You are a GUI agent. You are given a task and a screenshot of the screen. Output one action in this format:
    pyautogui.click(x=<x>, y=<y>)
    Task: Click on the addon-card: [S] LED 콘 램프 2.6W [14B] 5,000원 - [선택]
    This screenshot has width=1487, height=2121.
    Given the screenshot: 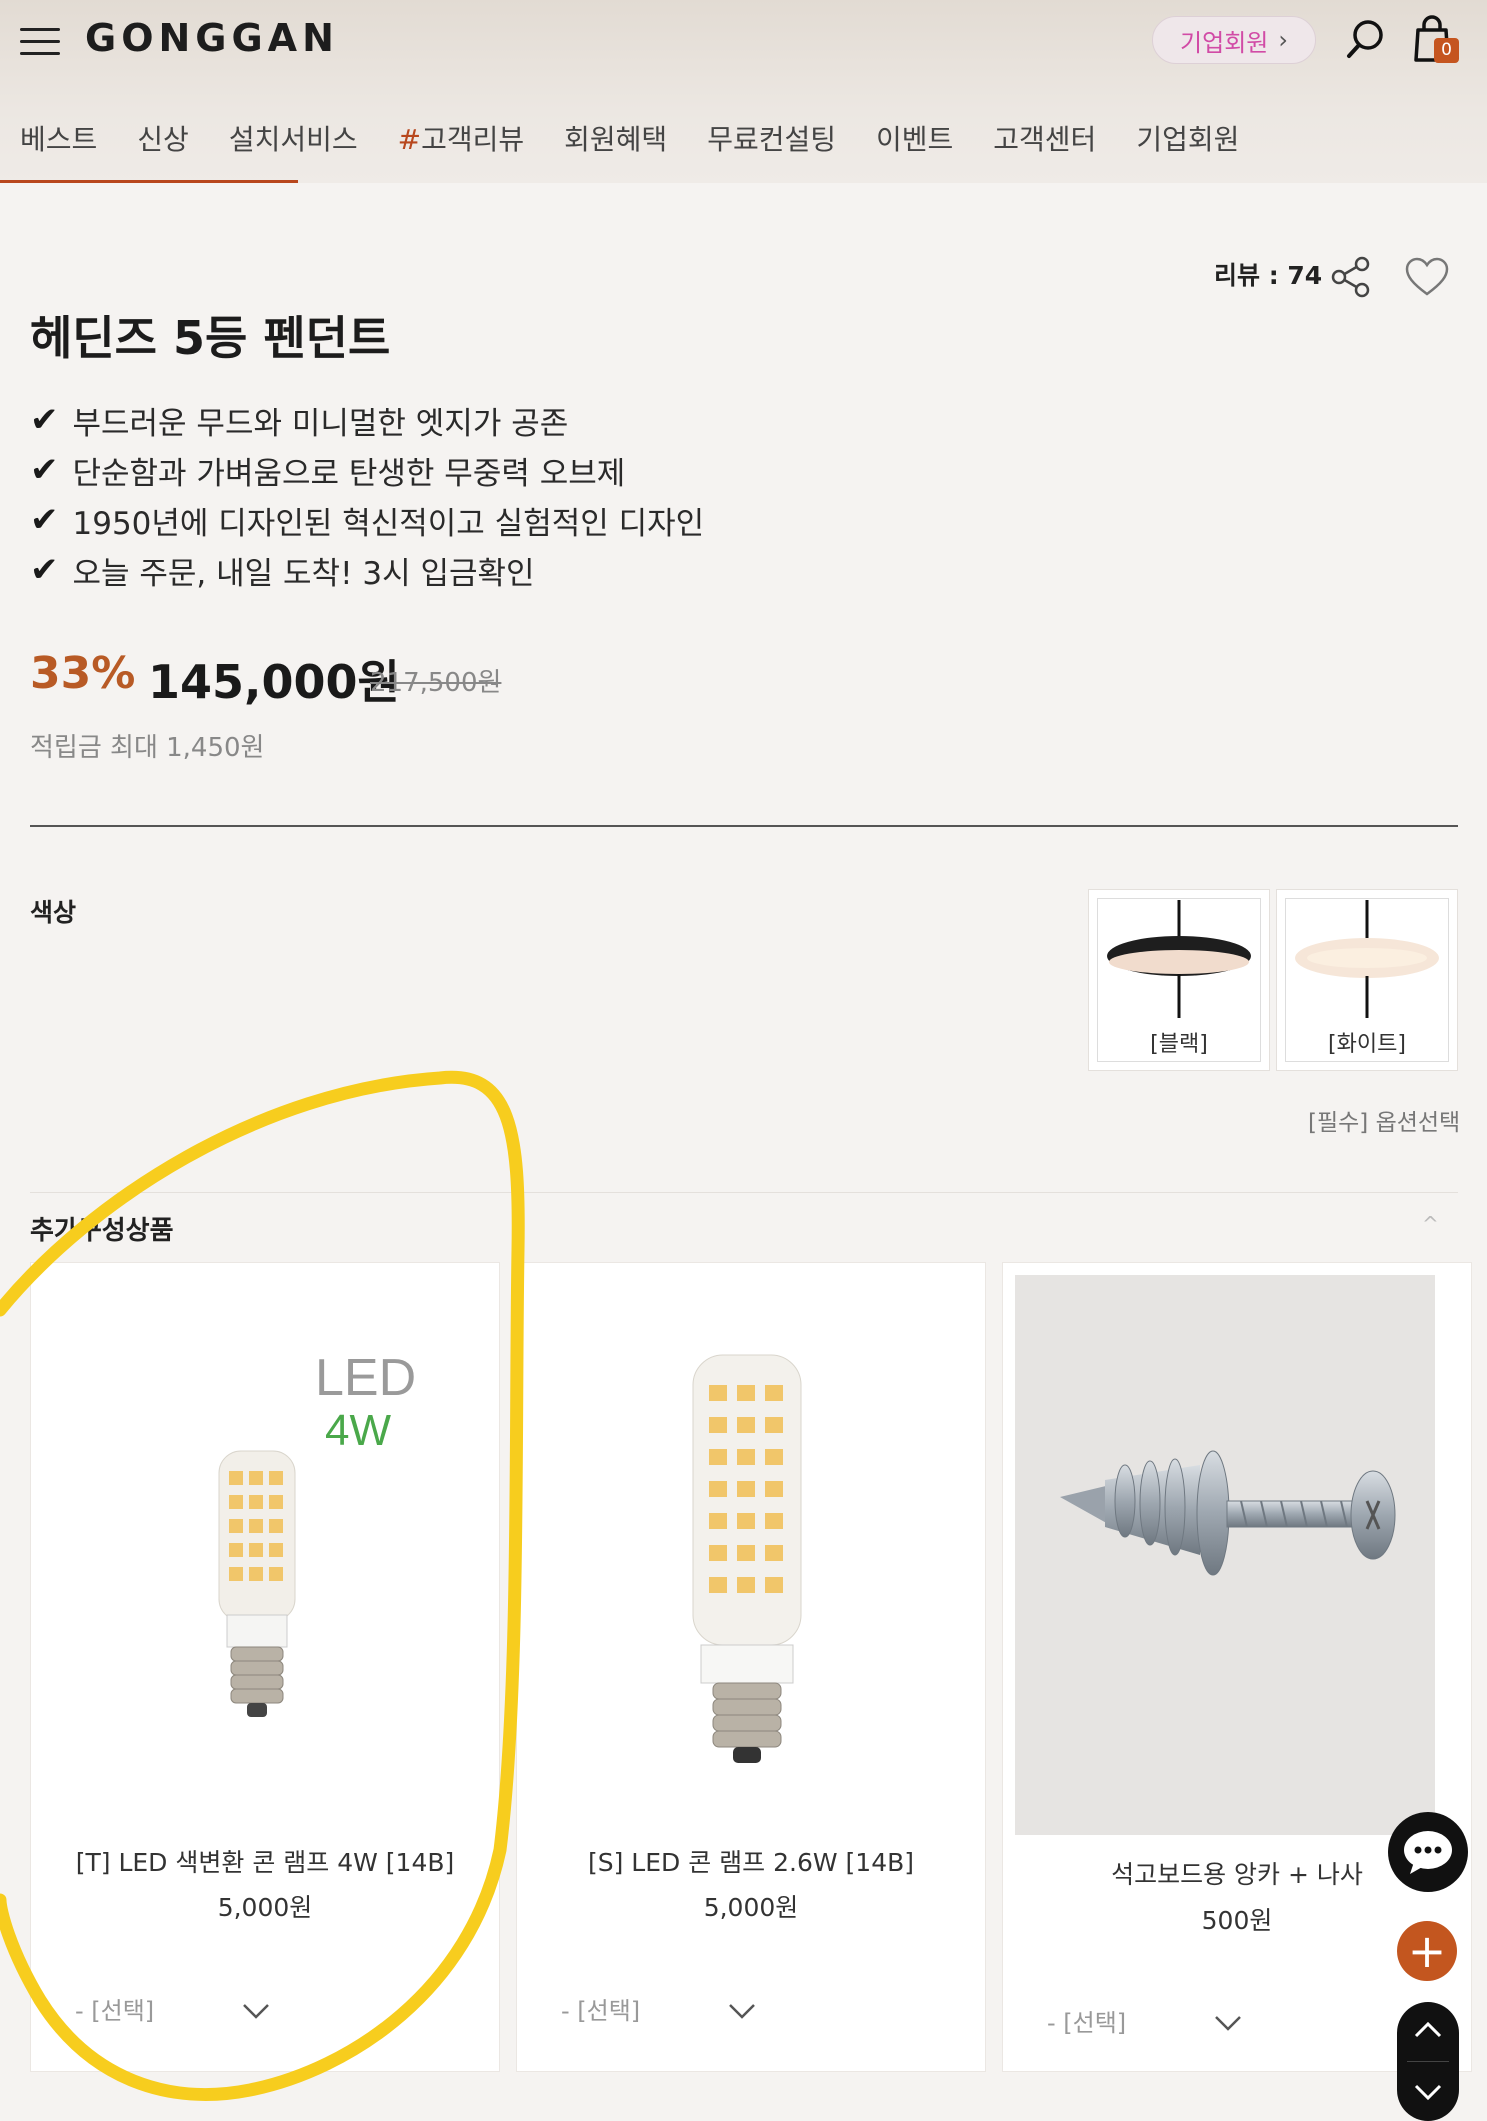 What is the action you would take?
    pyautogui.click(x=751, y=1667)
    